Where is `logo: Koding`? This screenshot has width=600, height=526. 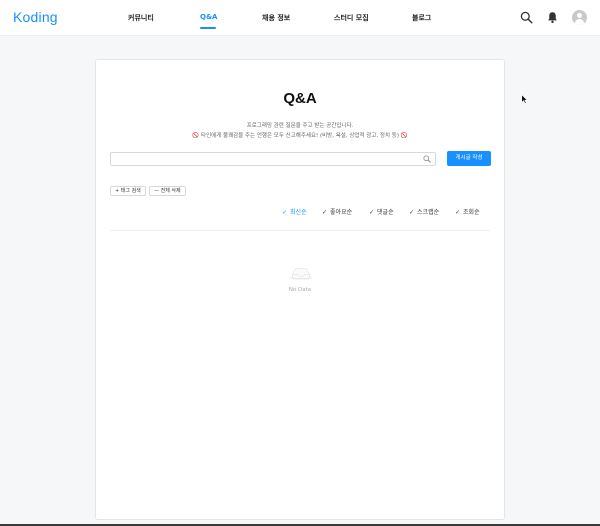
logo: Koding is located at coordinates (35, 17).